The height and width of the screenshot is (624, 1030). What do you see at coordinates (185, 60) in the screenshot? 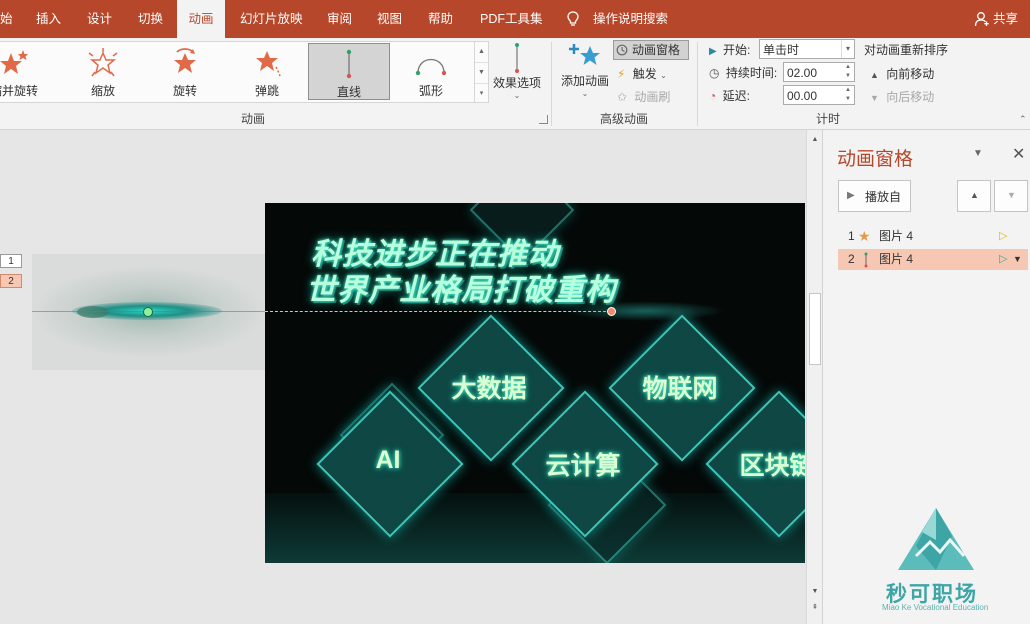
I see `spin-icon` at bounding box center [185, 60].